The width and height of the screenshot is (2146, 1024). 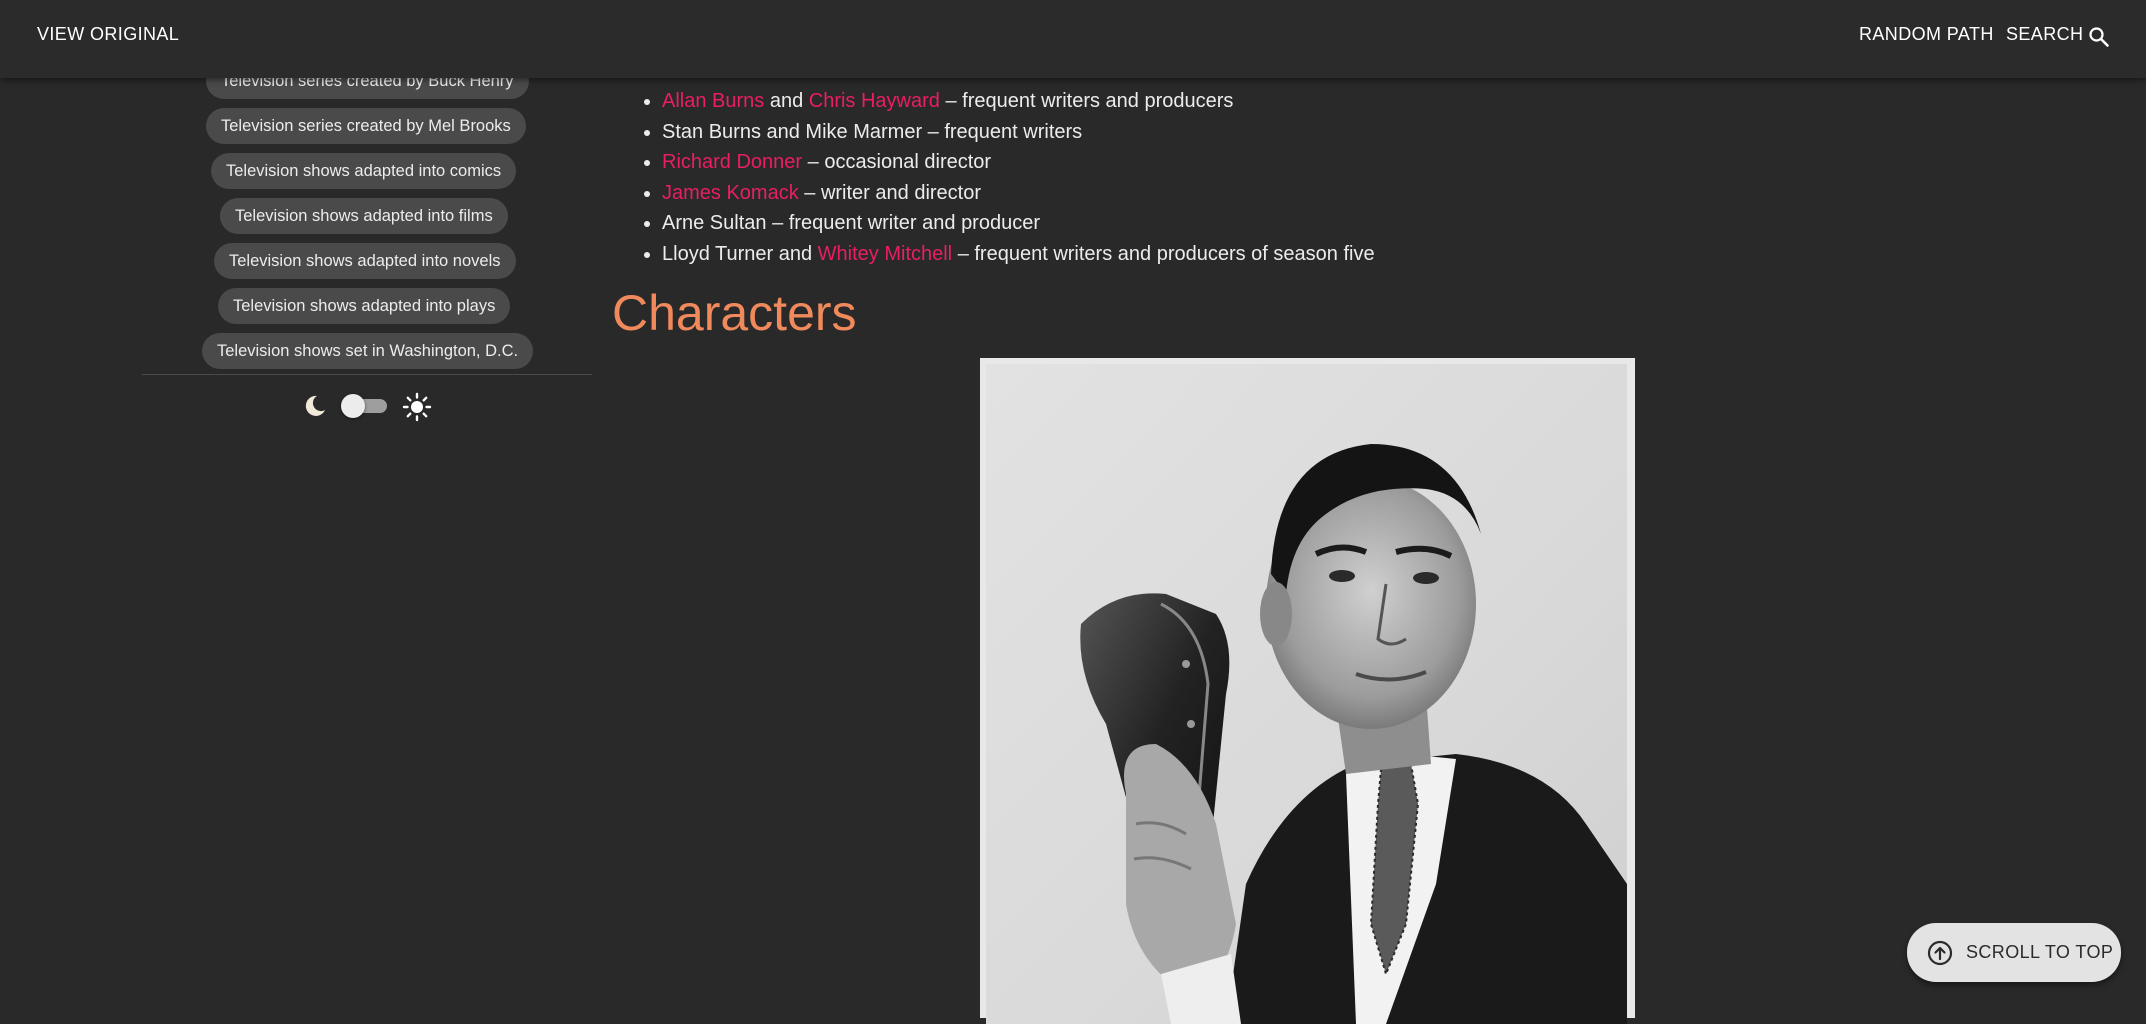 What do you see at coordinates (2044, 34) in the screenshot?
I see `search-button: SEARCH` at bounding box center [2044, 34].